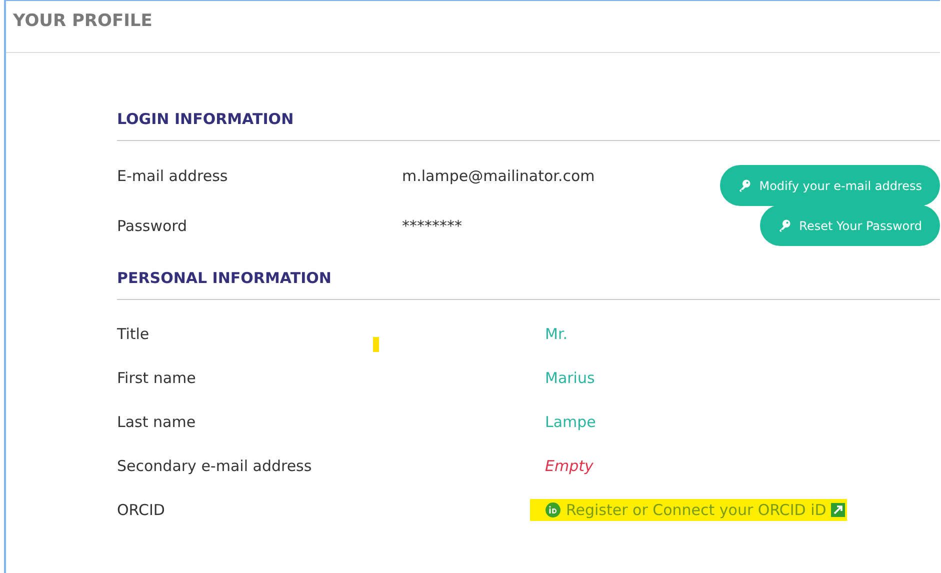 This screenshot has height=573, width=941. What do you see at coordinates (830, 185) in the screenshot?
I see `action-button: Modify your e-mail address` at bounding box center [830, 185].